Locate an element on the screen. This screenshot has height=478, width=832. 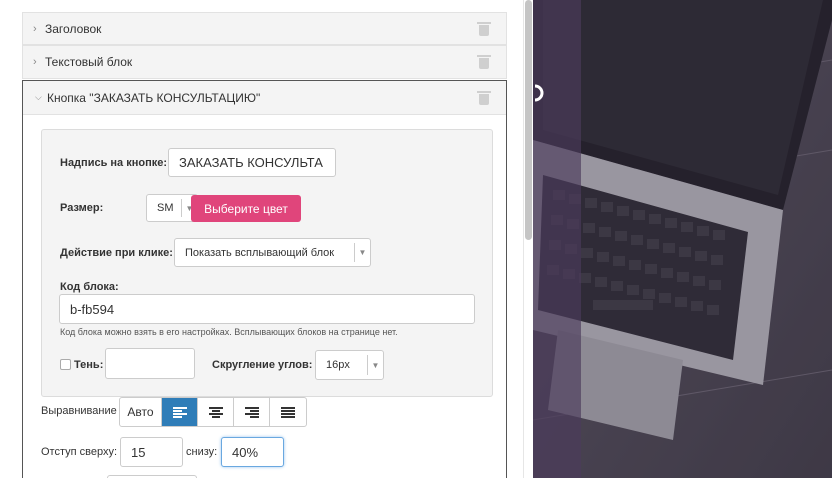
action-label: Действие при клике: is located at coordinates (116, 253).